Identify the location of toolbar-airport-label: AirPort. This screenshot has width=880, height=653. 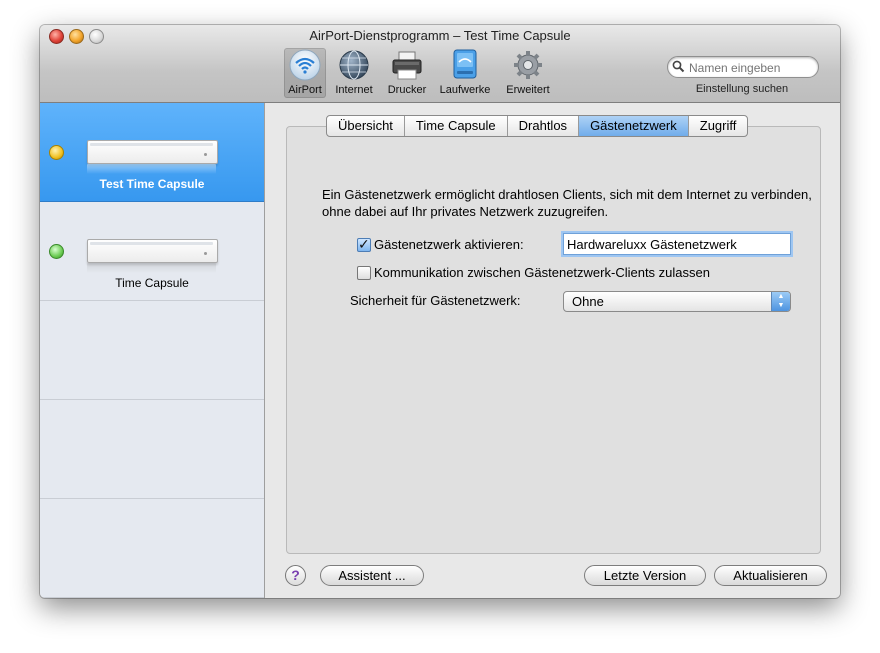
(305, 90).